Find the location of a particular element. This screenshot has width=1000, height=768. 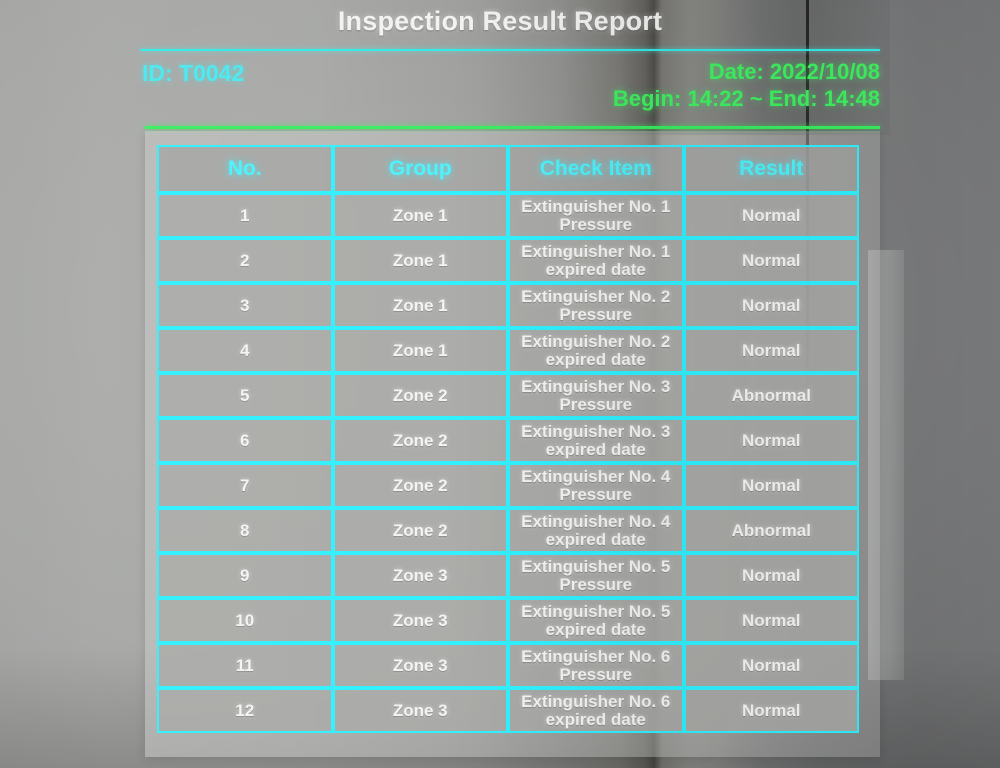

table-header: No. Group Check Item Result is located at coordinates (508, 169).